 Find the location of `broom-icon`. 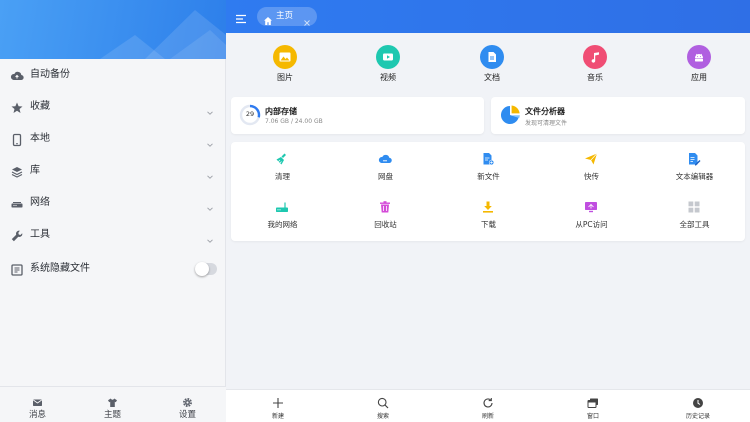

broom-icon is located at coordinates (282, 158).